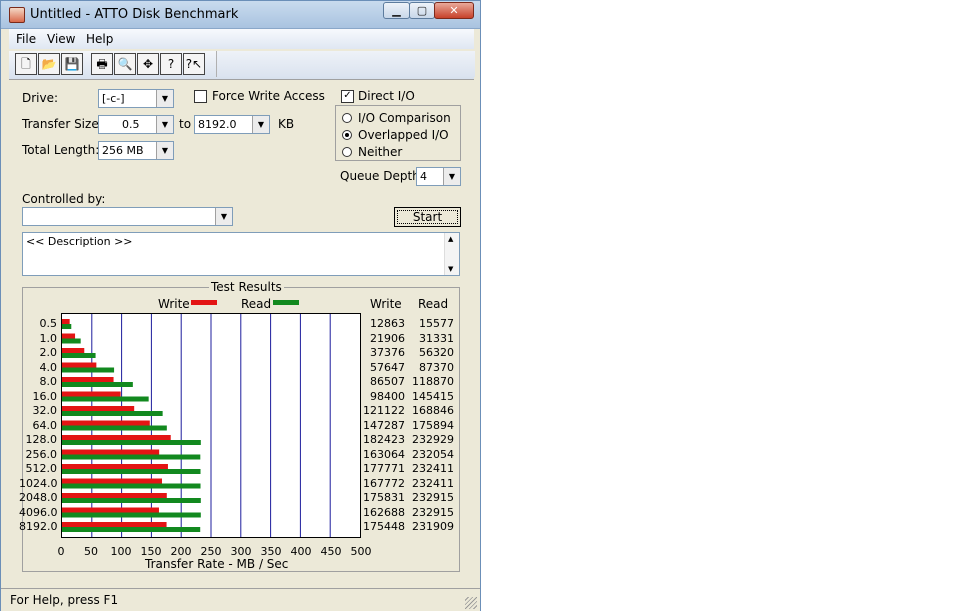 The image size is (960, 613). I want to click on context-help-icon: ?↖, so click(194, 64).